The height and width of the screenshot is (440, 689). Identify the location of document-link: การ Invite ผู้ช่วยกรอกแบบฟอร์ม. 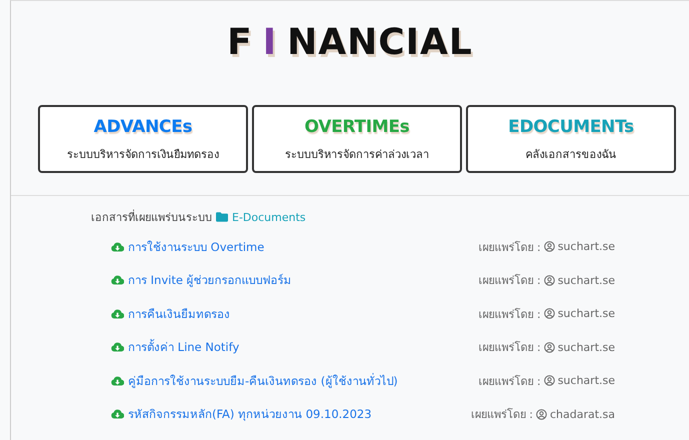
(201, 280).